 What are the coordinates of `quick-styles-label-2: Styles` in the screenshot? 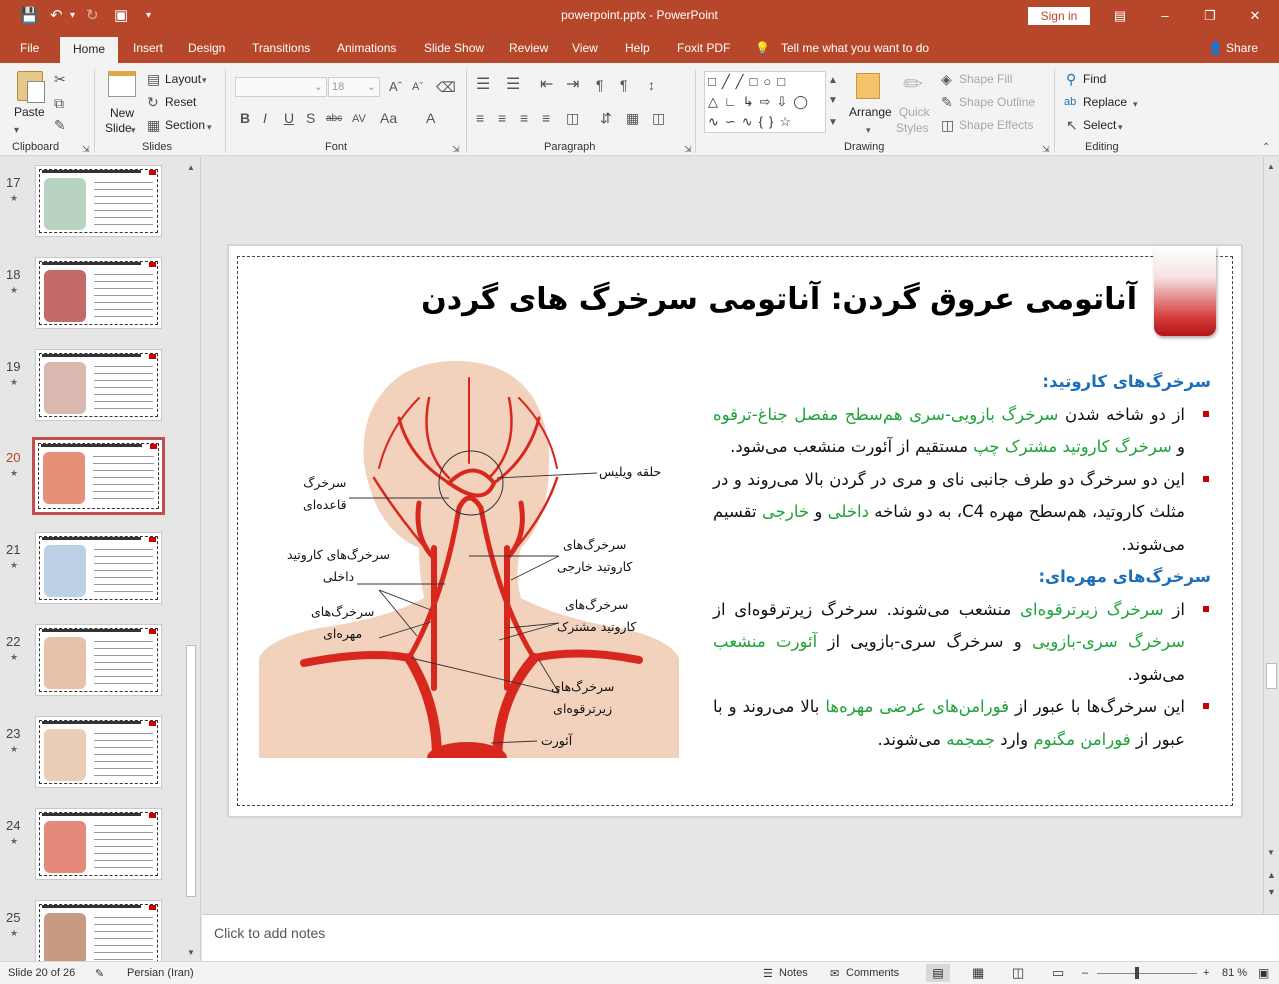 It's located at (912, 128).